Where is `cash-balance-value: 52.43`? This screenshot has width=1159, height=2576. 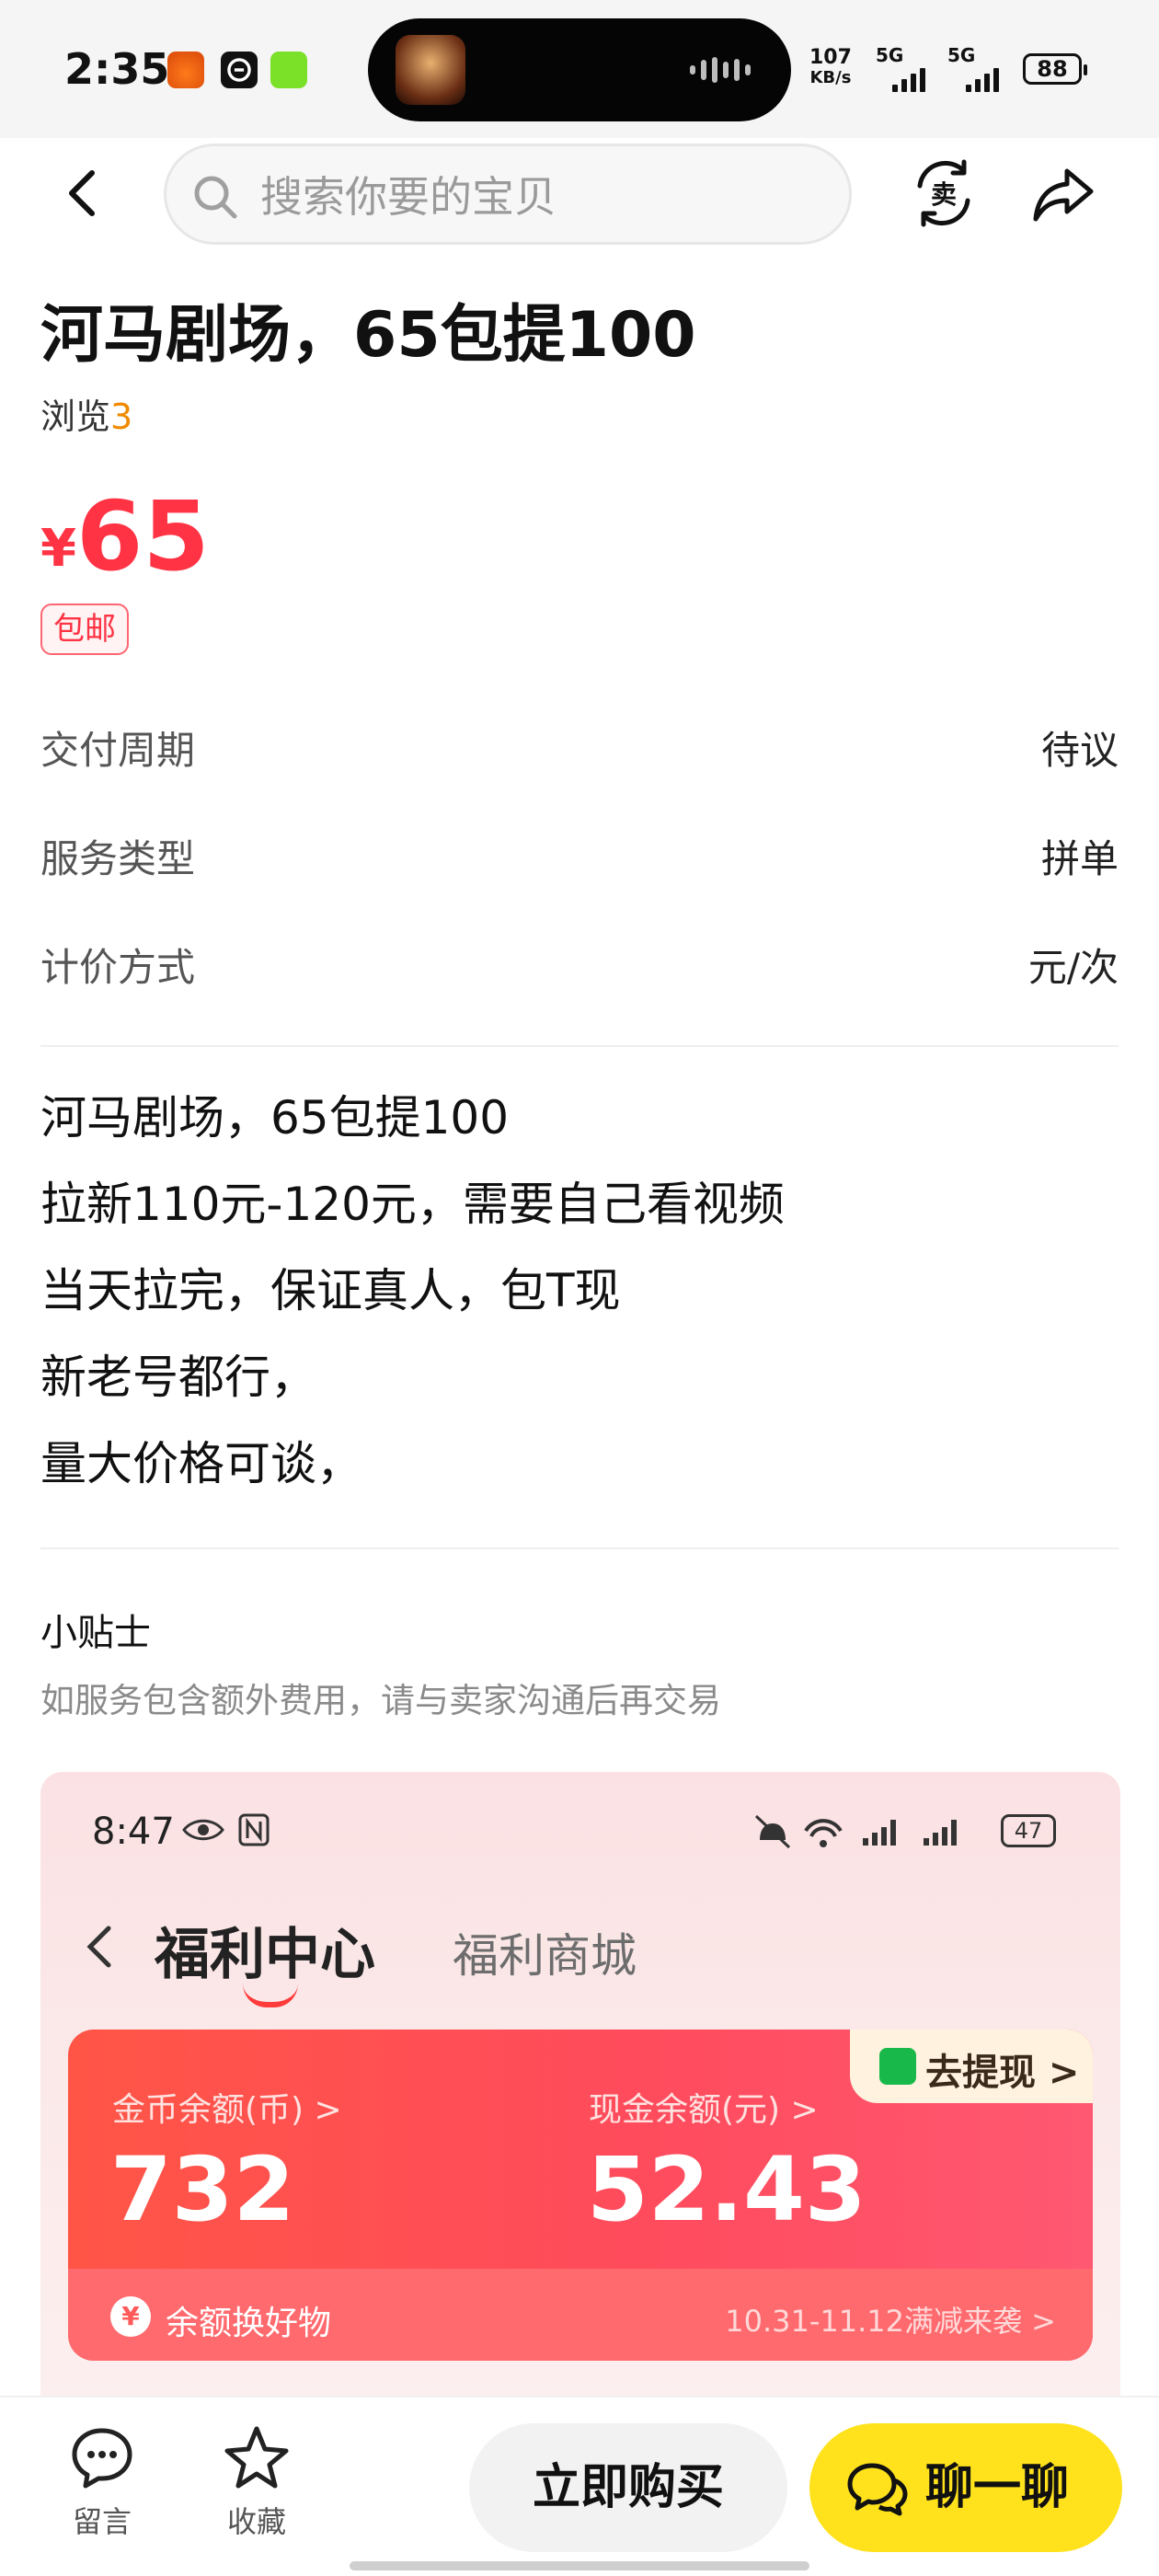 cash-balance-value: 52.43 is located at coordinates (726, 2189).